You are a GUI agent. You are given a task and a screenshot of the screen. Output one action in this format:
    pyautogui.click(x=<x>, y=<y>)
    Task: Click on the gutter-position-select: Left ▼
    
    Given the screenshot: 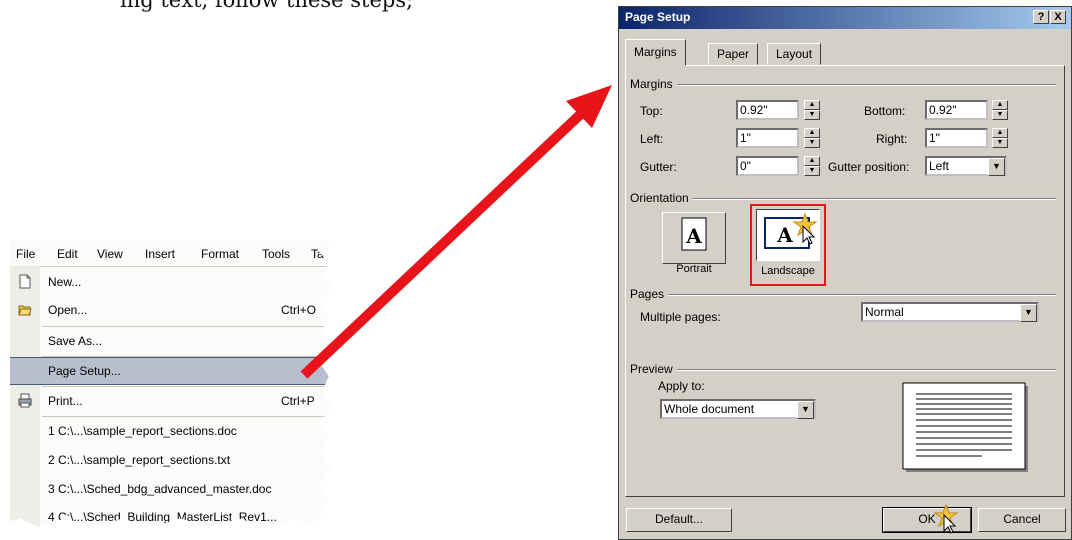 What is the action you would take?
    pyautogui.click(x=966, y=166)
    